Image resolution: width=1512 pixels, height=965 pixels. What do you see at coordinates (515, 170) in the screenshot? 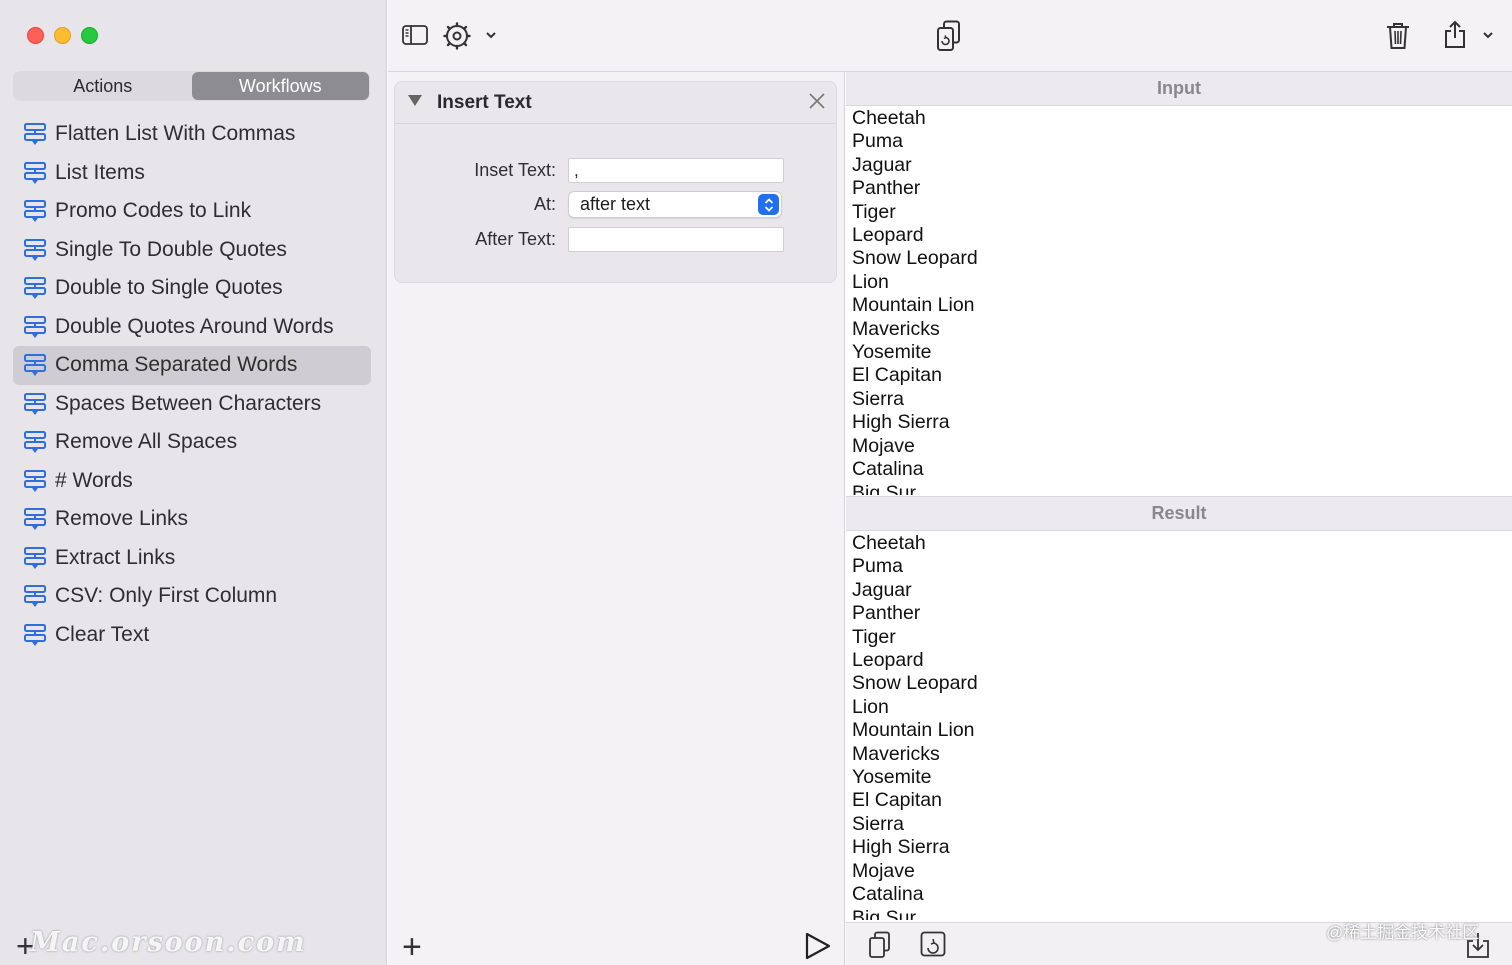
I see `inset-text-label: Inset Text:` at bounding box center [515, 170].